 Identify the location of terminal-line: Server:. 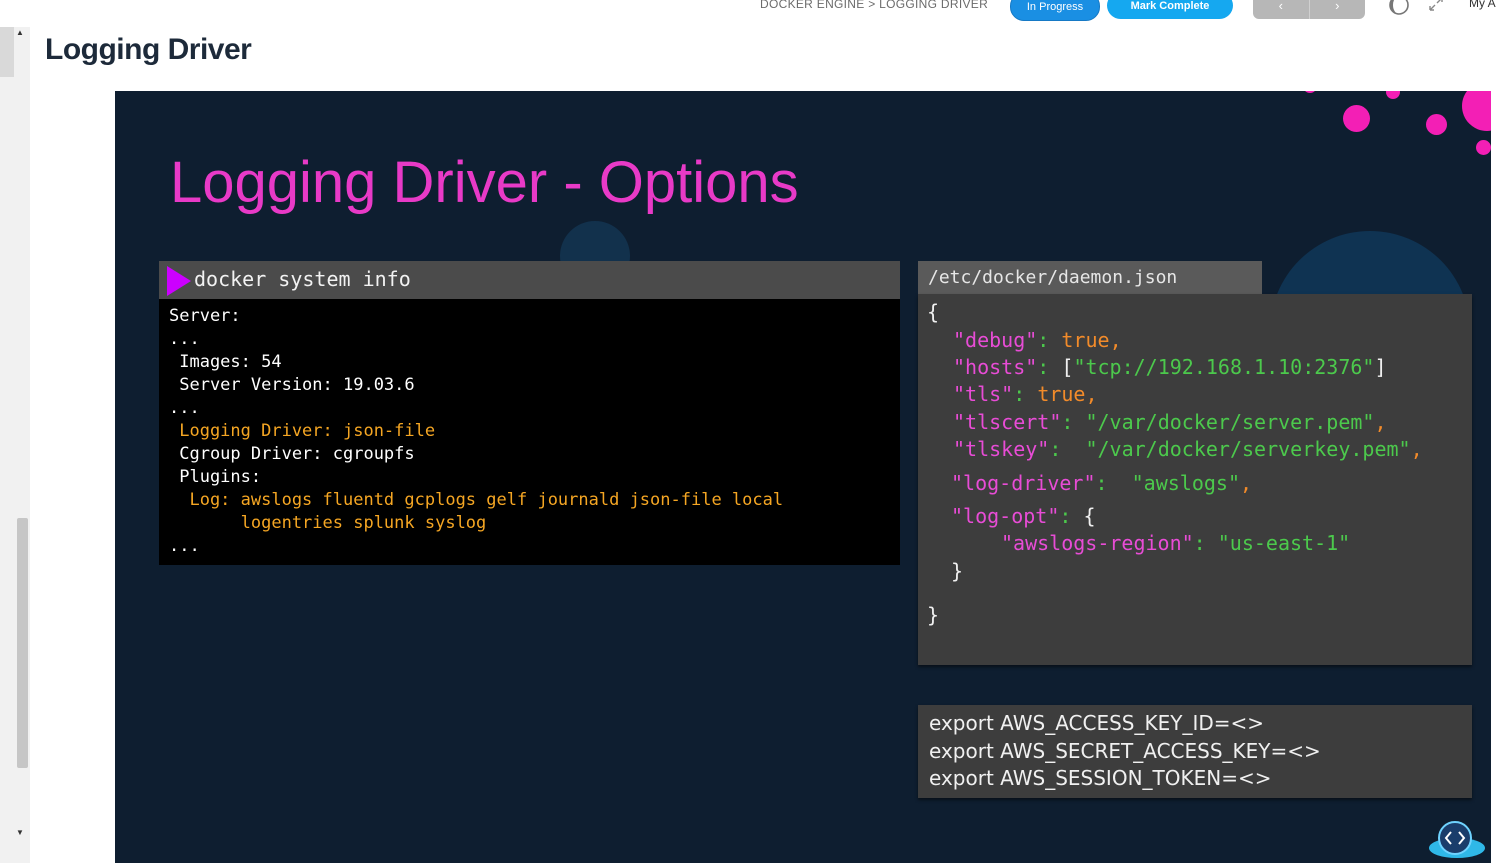
(205, 316).